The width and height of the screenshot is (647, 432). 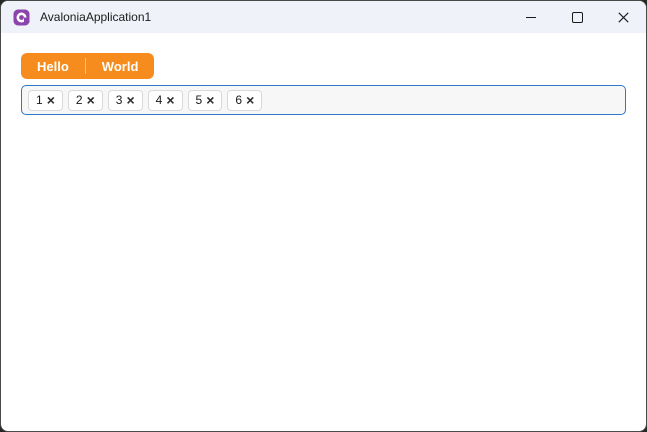 What do you see at coordinates (45, 100) in the screenshot?
I see `chip-1: 1 ×` at bounding box center [45, 100].